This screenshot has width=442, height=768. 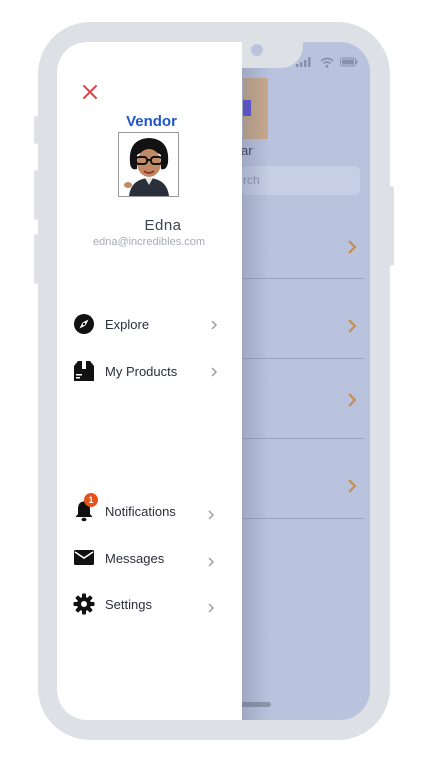 I want to click on box-icon, so click(x=84, y=371).